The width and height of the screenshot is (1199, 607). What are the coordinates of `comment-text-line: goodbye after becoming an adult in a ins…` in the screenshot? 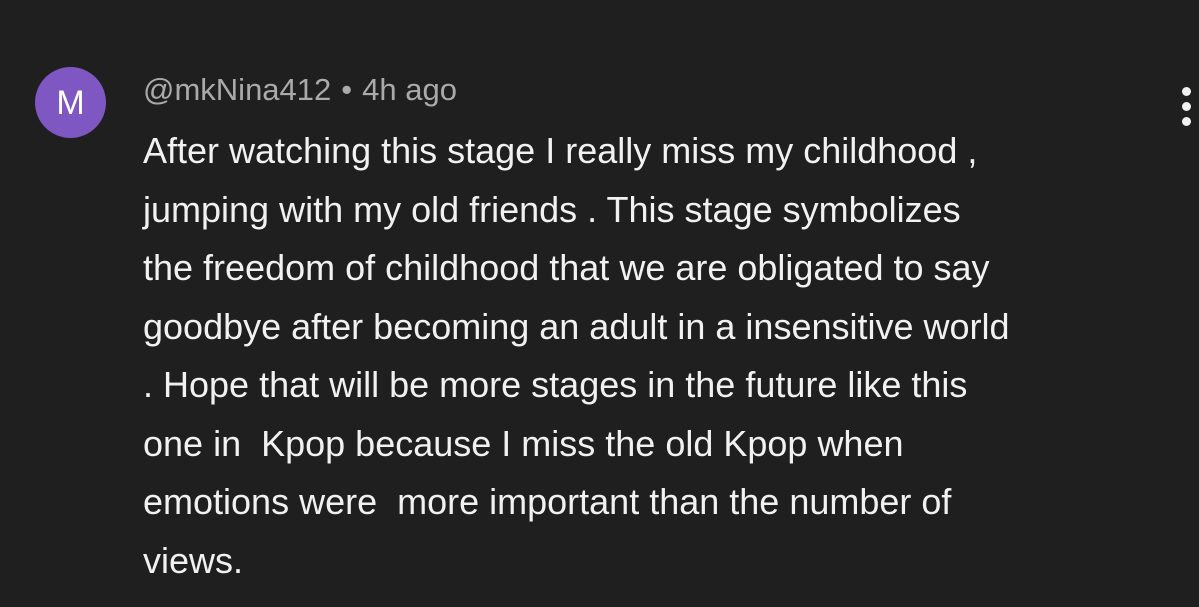 It's located at (576, 326).